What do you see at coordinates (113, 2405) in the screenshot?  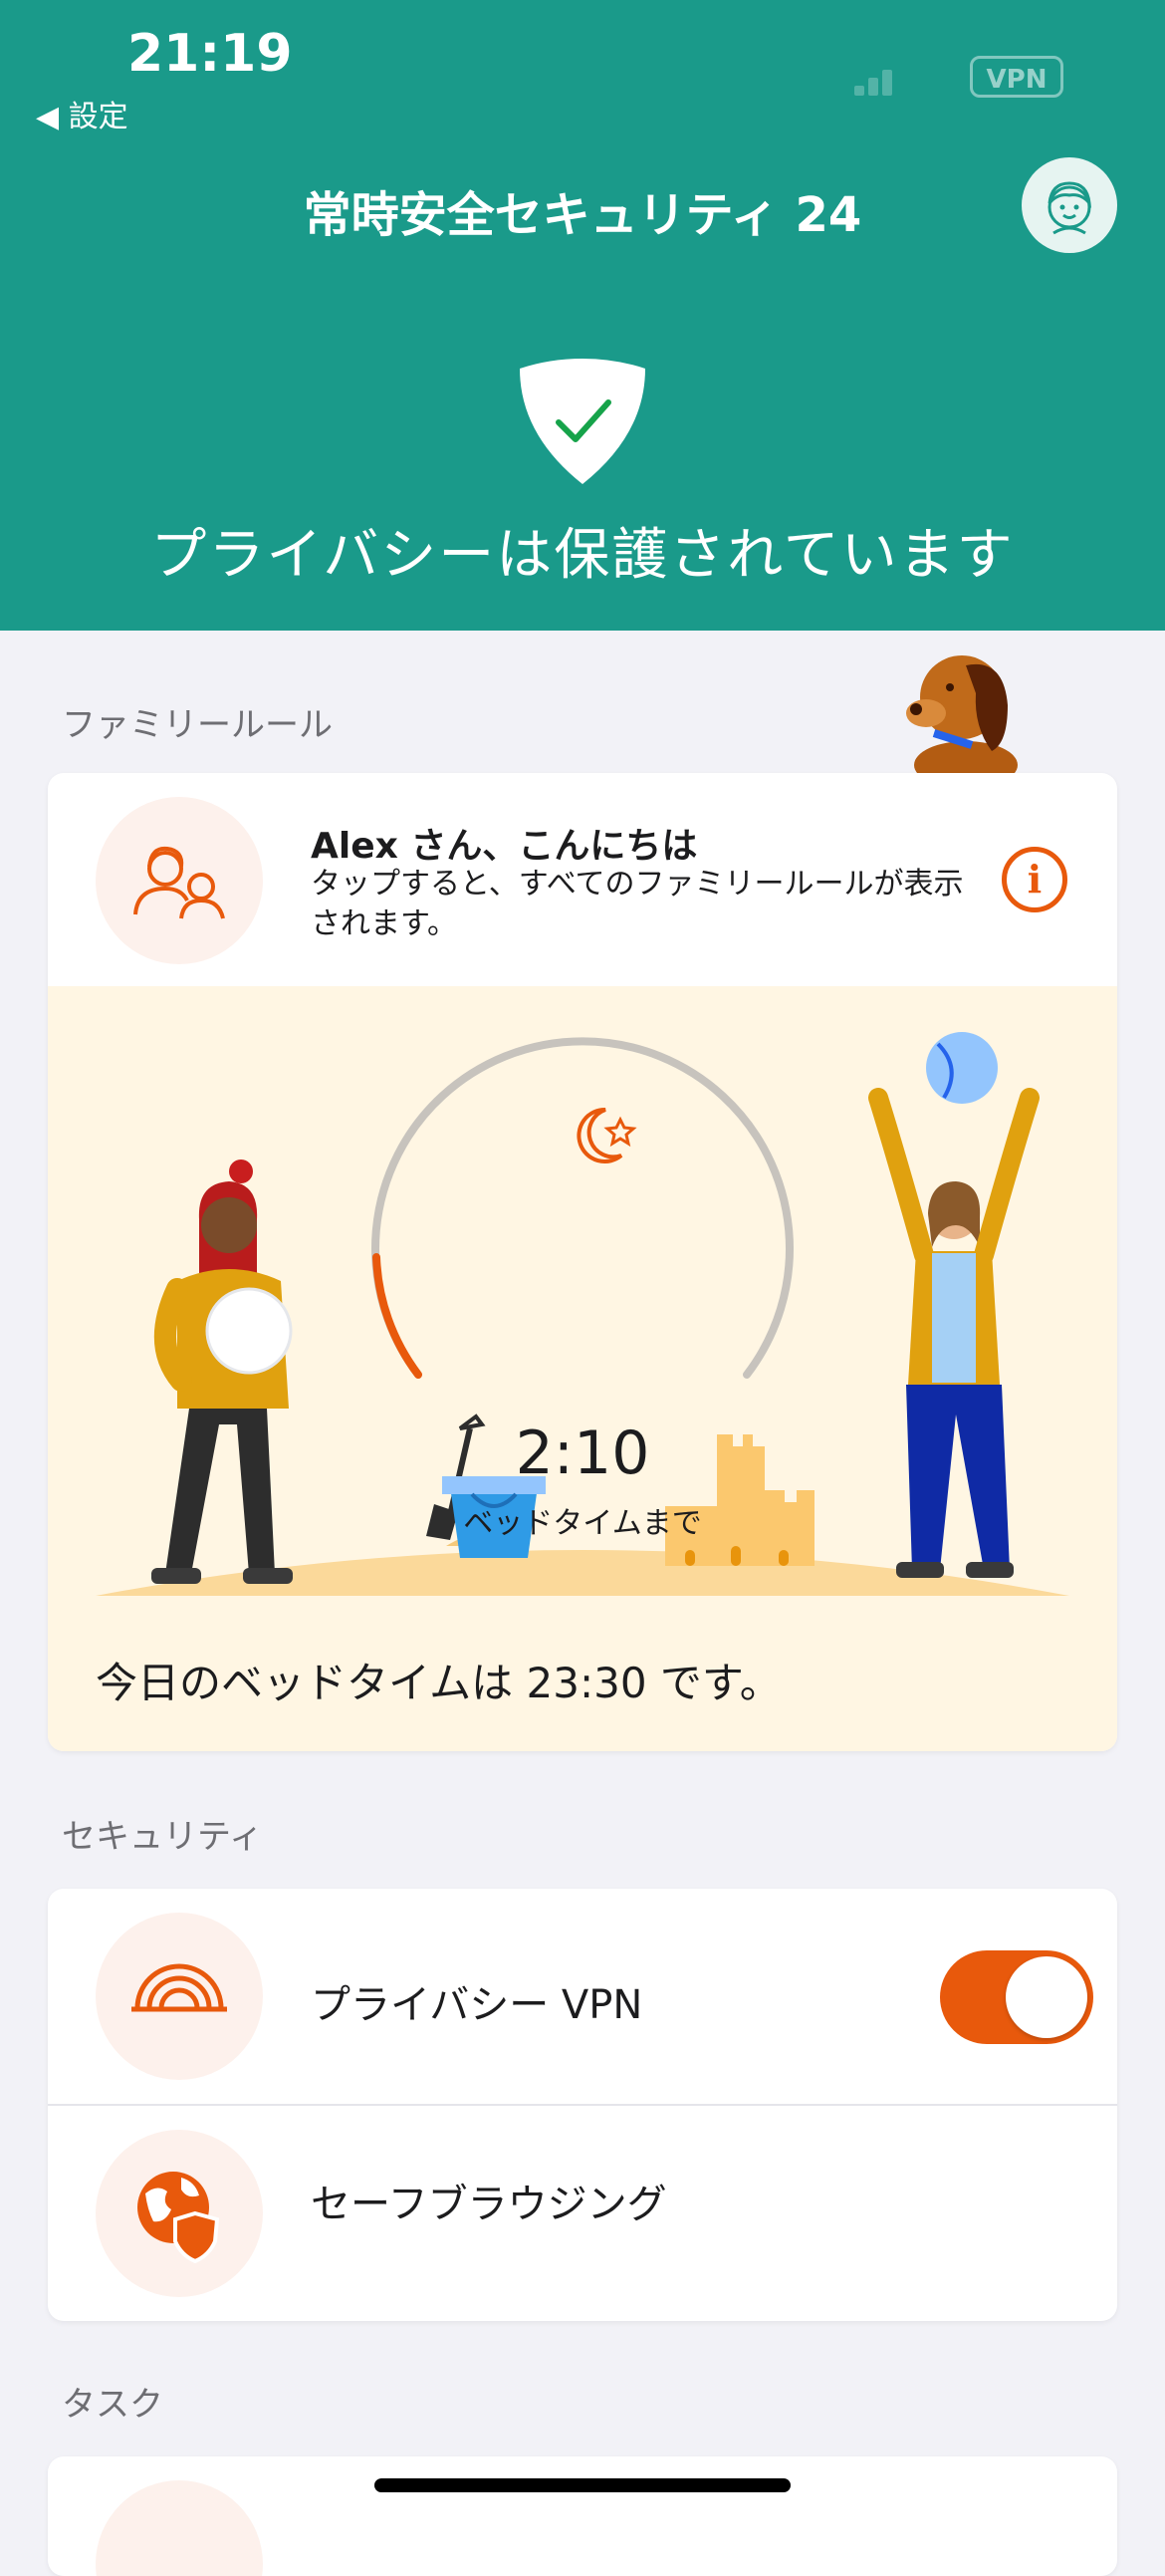 I see `tasks-section-label: タスク` at bounding box center [113, 2405].